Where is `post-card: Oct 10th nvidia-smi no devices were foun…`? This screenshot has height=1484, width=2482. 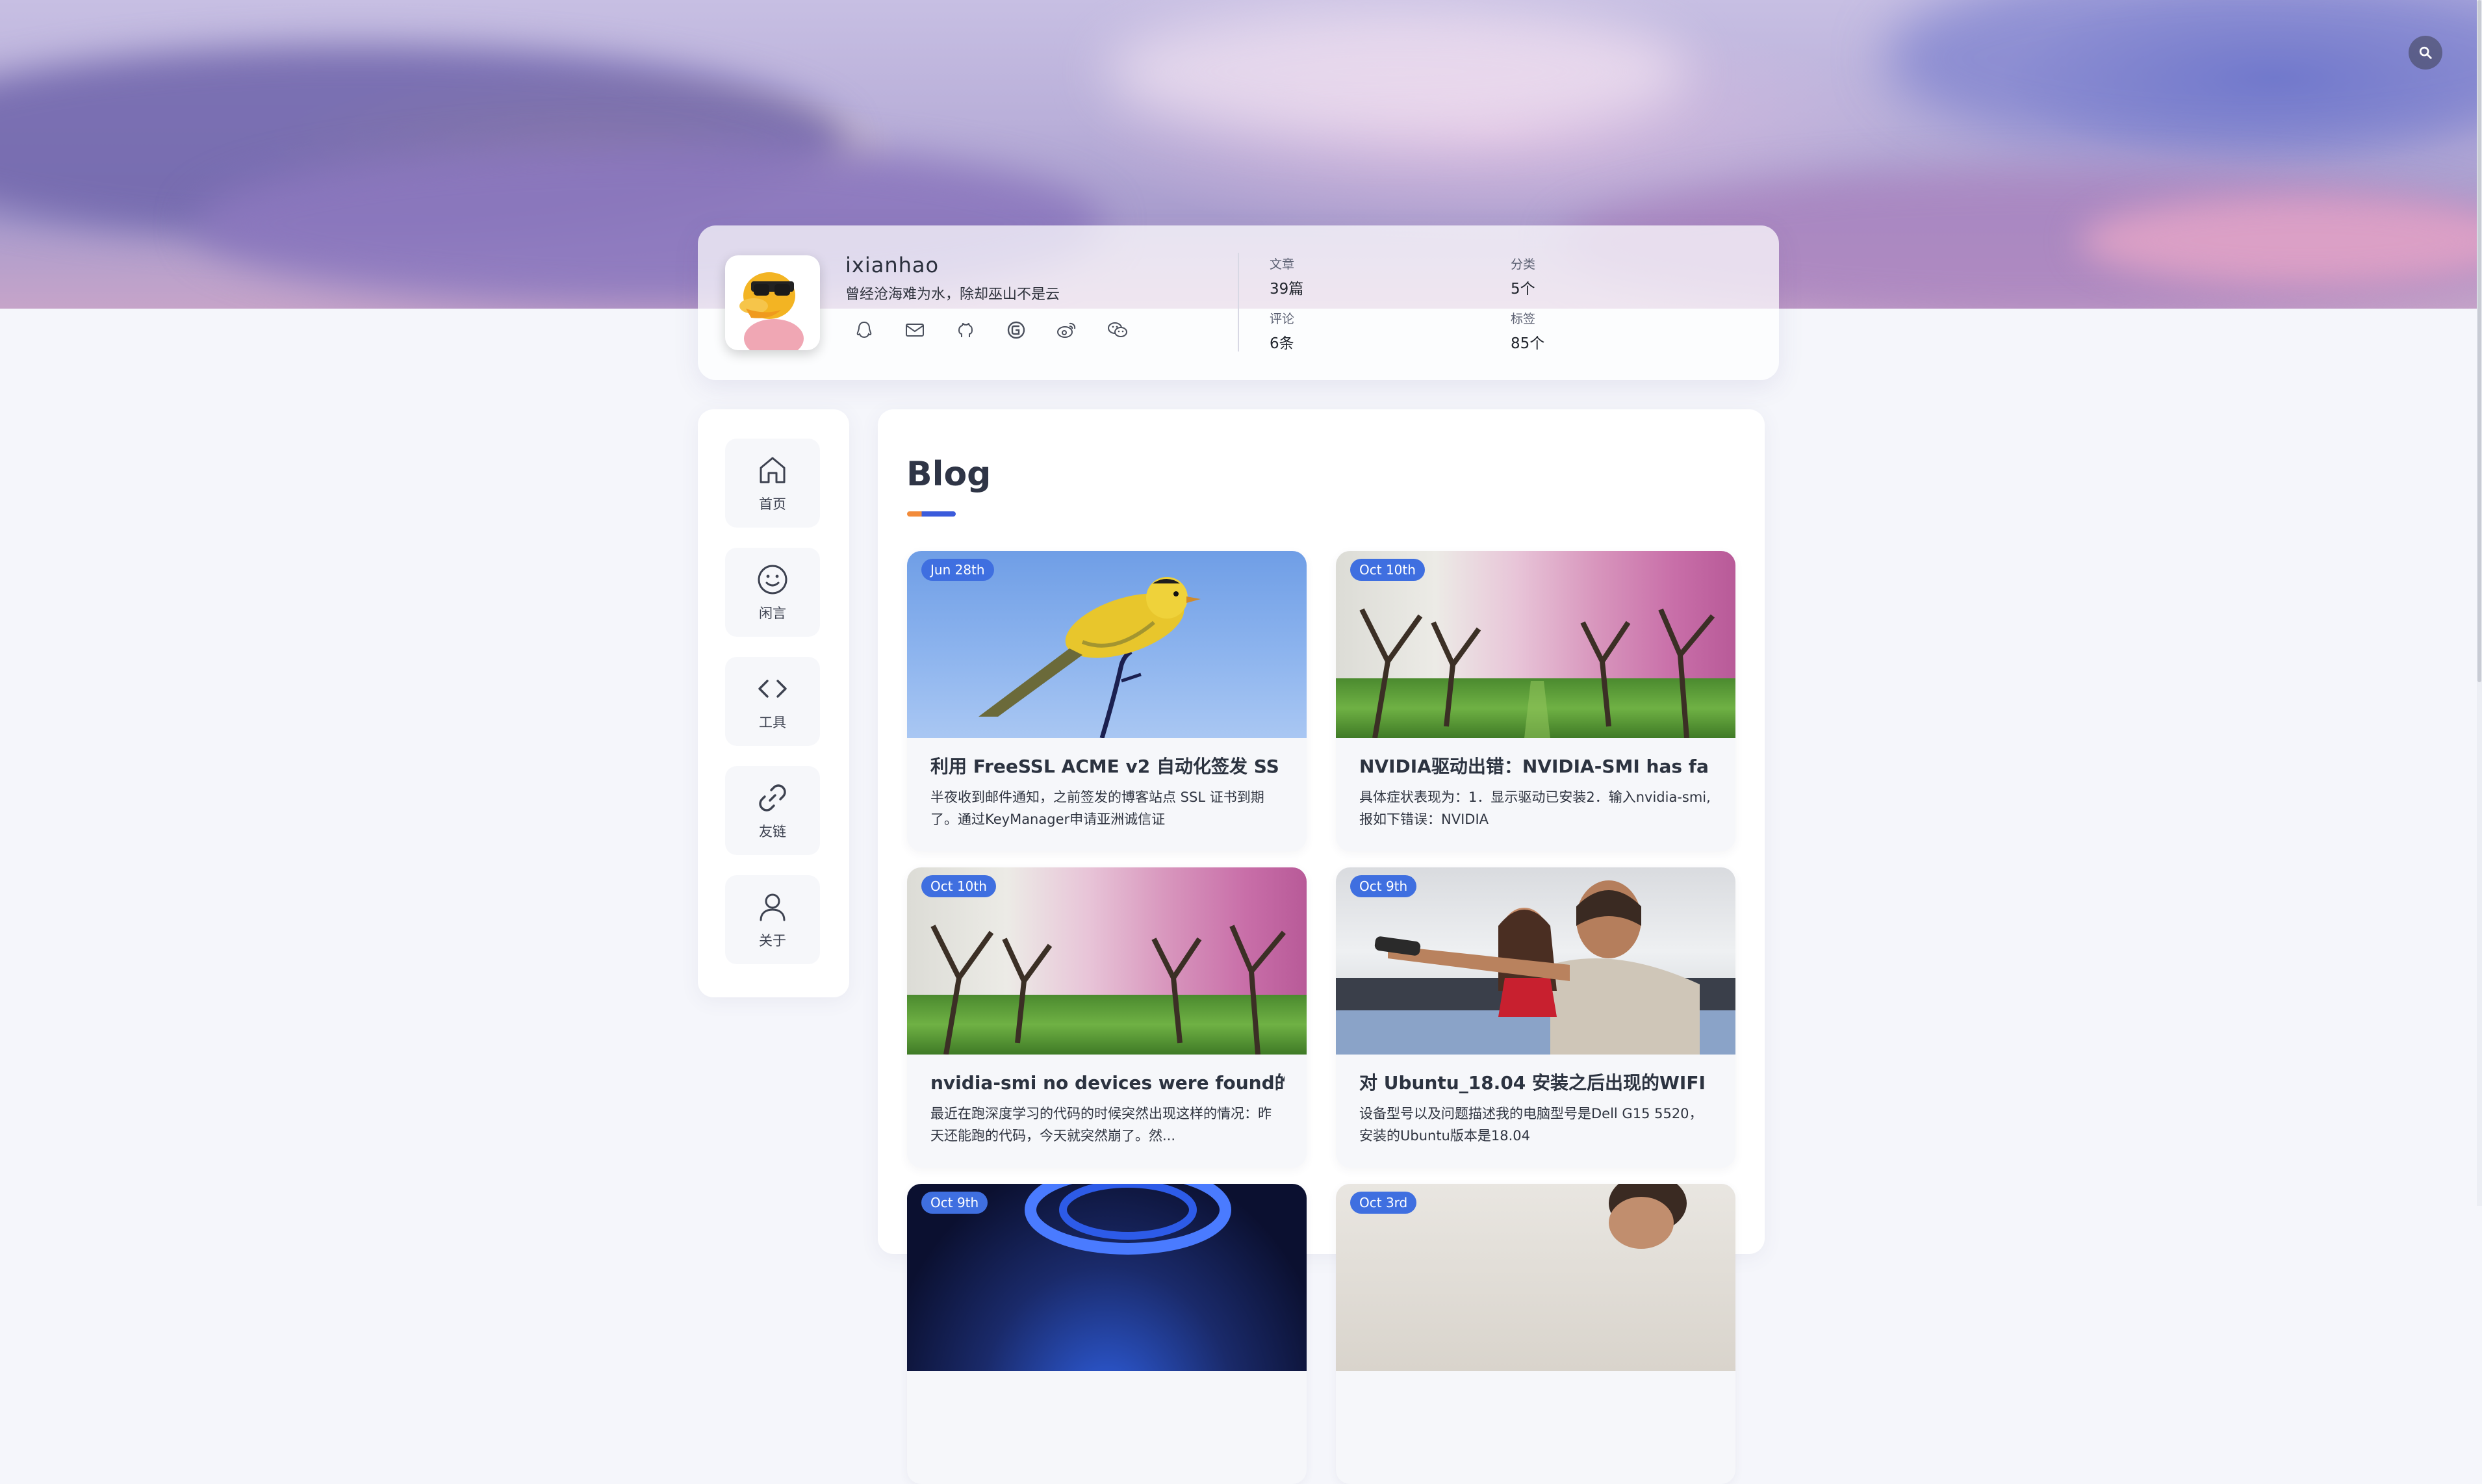 post-card: Oct 10th nvidia-smi no devices were foun… is located at coordinates (1107, 1018).